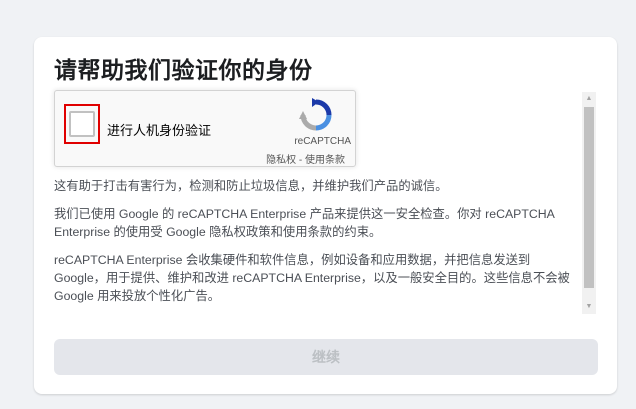 The image size is (636, 409). What do you see at coordinates (159, 129) in the screenshot?
I see `recaptcha-checkbox-label: 进行人机身份验证` at bounding box center [159, 129].